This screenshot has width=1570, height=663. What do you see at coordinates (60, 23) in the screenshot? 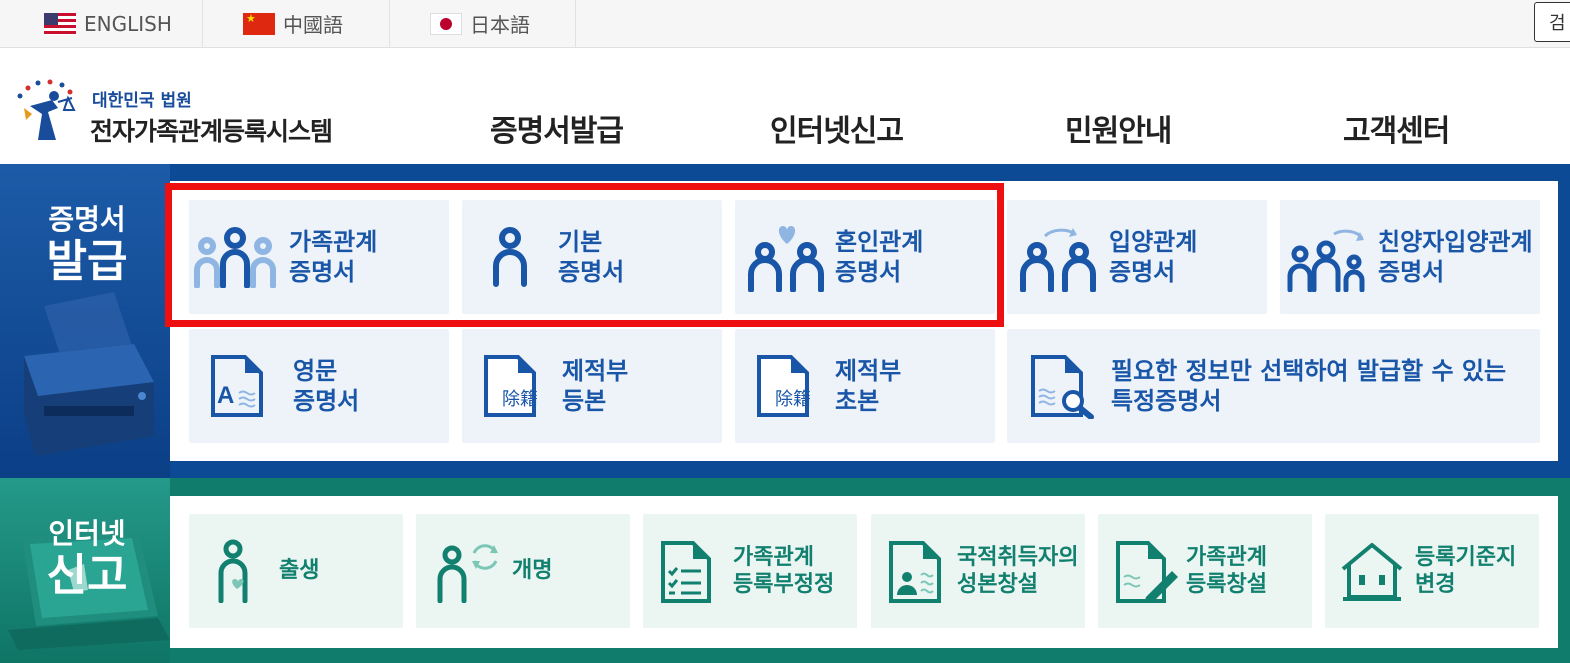
I see `us-flag-icon` at bounding box center [60, 23].